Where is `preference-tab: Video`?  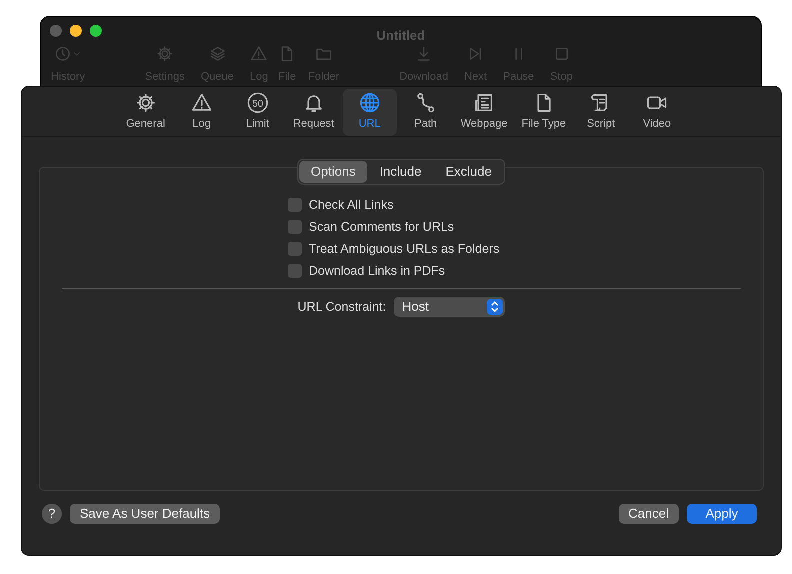
preference-tab: Video is located at coordinates (657, 112).